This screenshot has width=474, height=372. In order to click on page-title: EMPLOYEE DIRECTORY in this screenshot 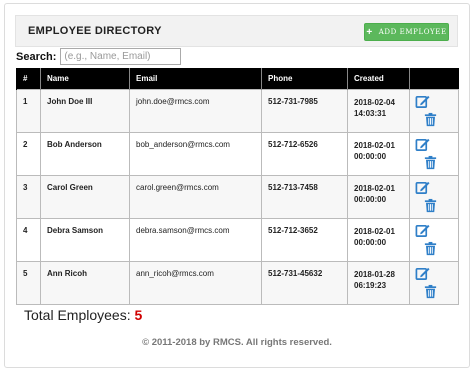, I will do `click(95, 31)`.